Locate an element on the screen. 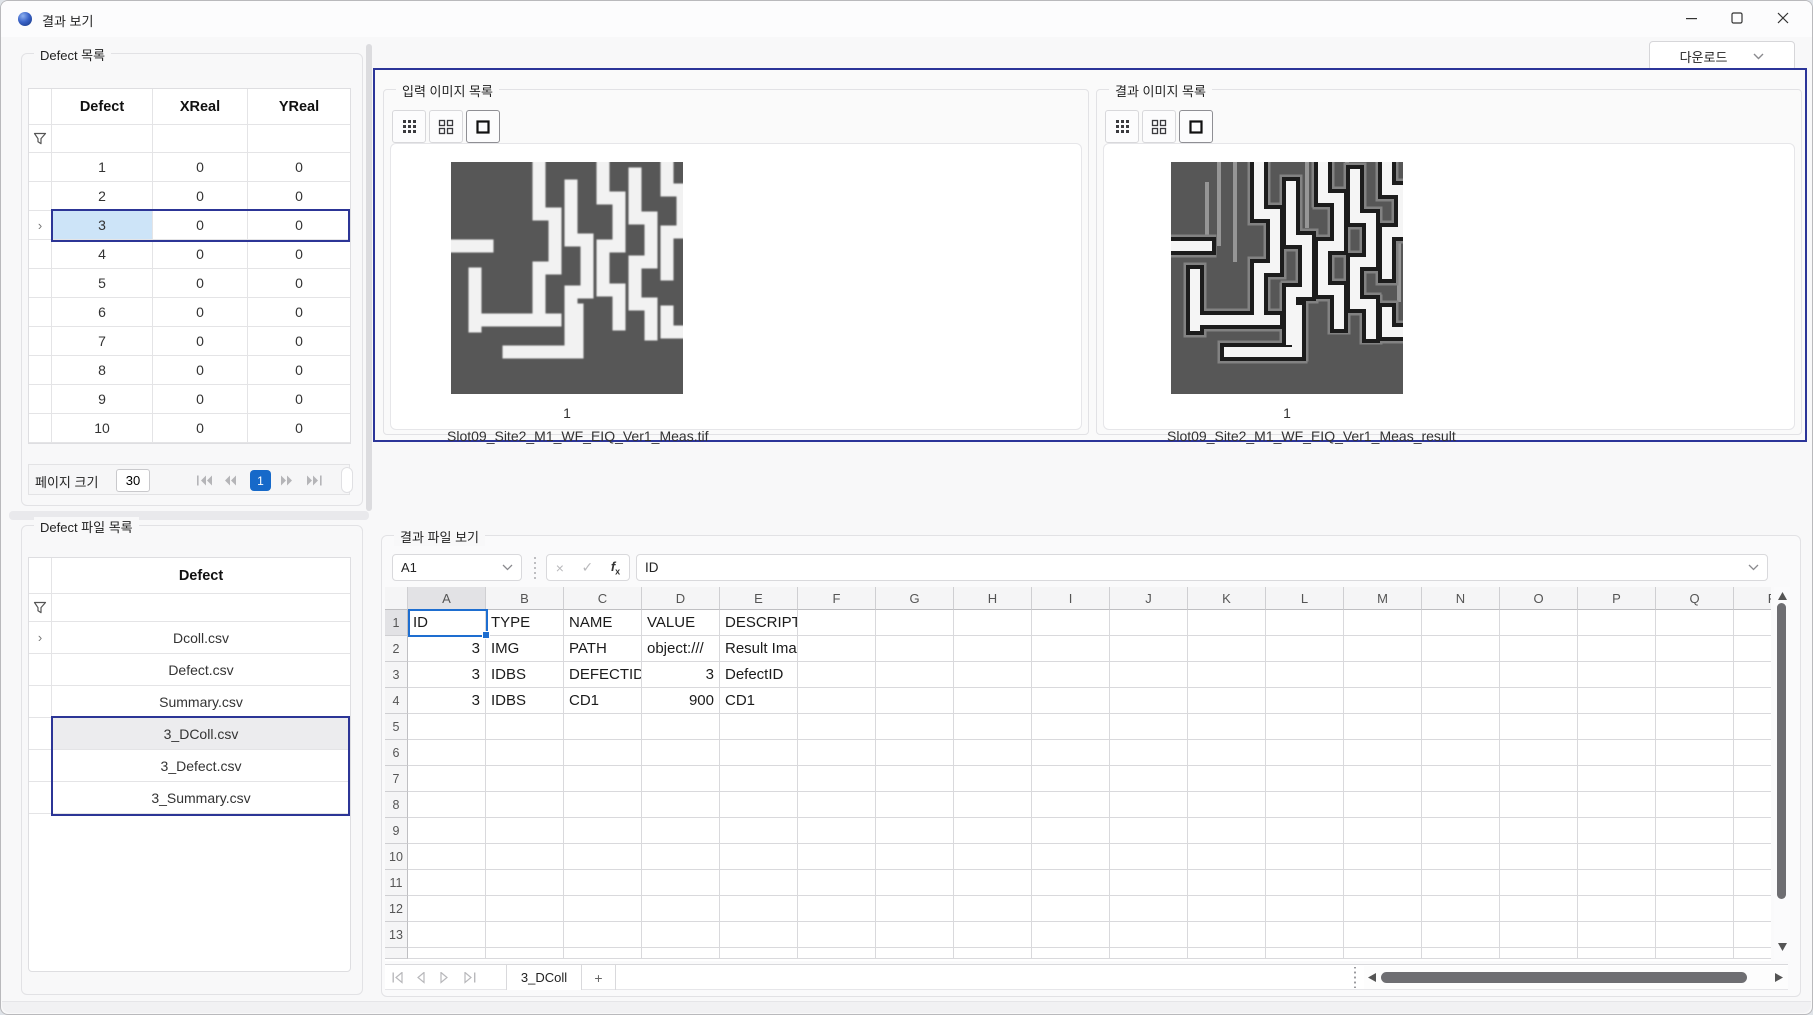 The width and height of the screenshot is (1813, 1015). file-row: 3_DColl.csv is located at coordinates (189, 734).